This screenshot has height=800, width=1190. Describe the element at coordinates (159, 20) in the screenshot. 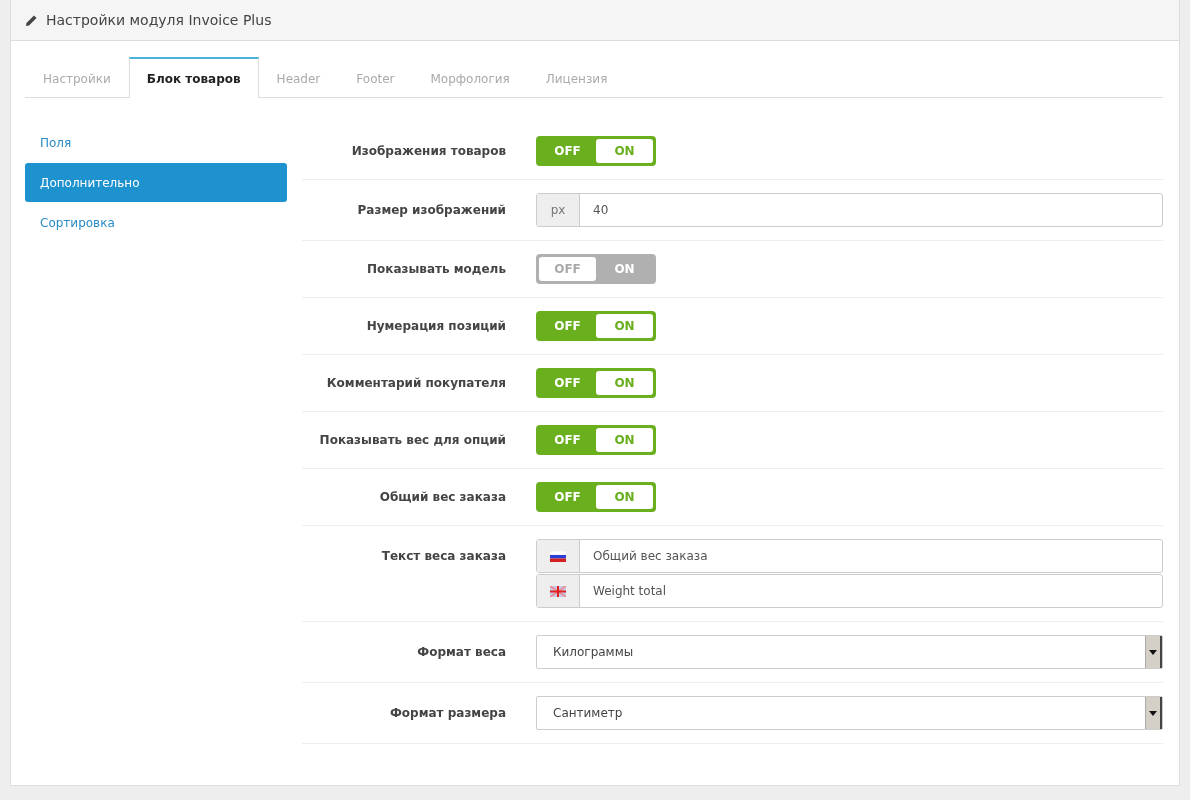

I see `panel-title: Настройки модуля Invoice Plus` at that location.